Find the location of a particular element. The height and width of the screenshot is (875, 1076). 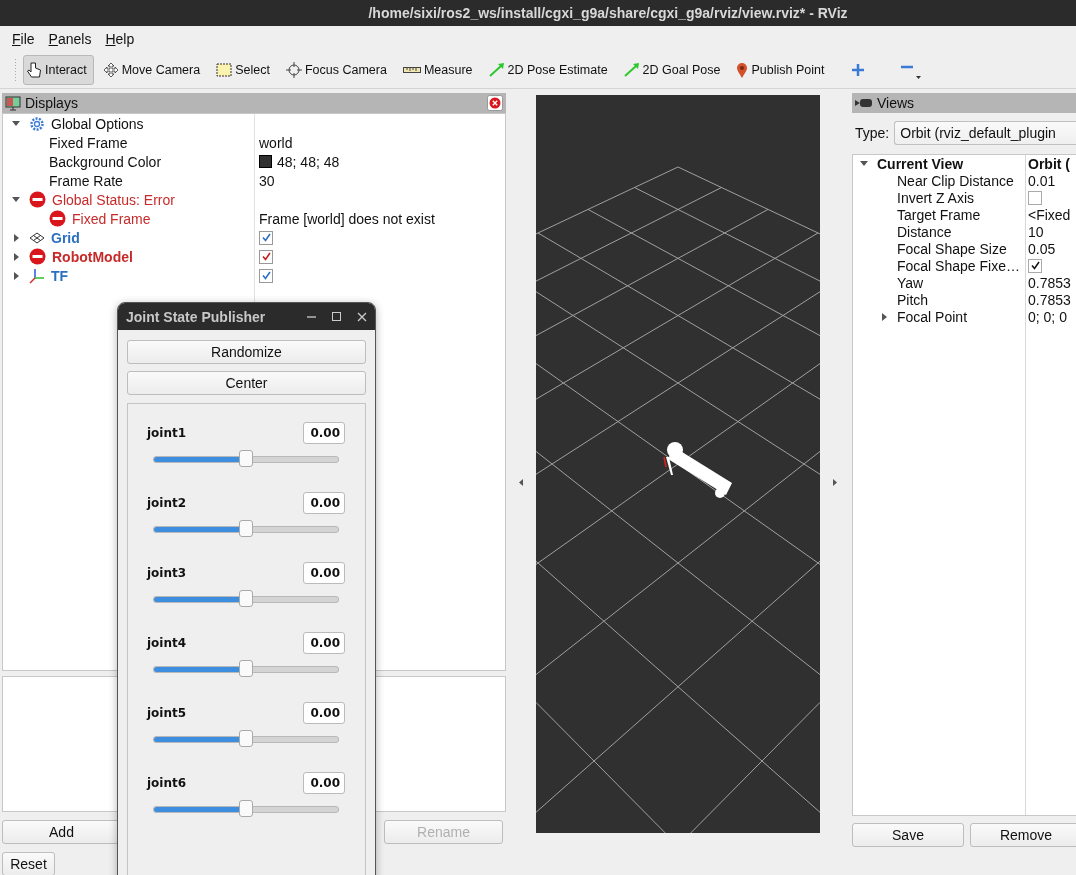

property-value: 10 is located at coordinates (1036, 231).